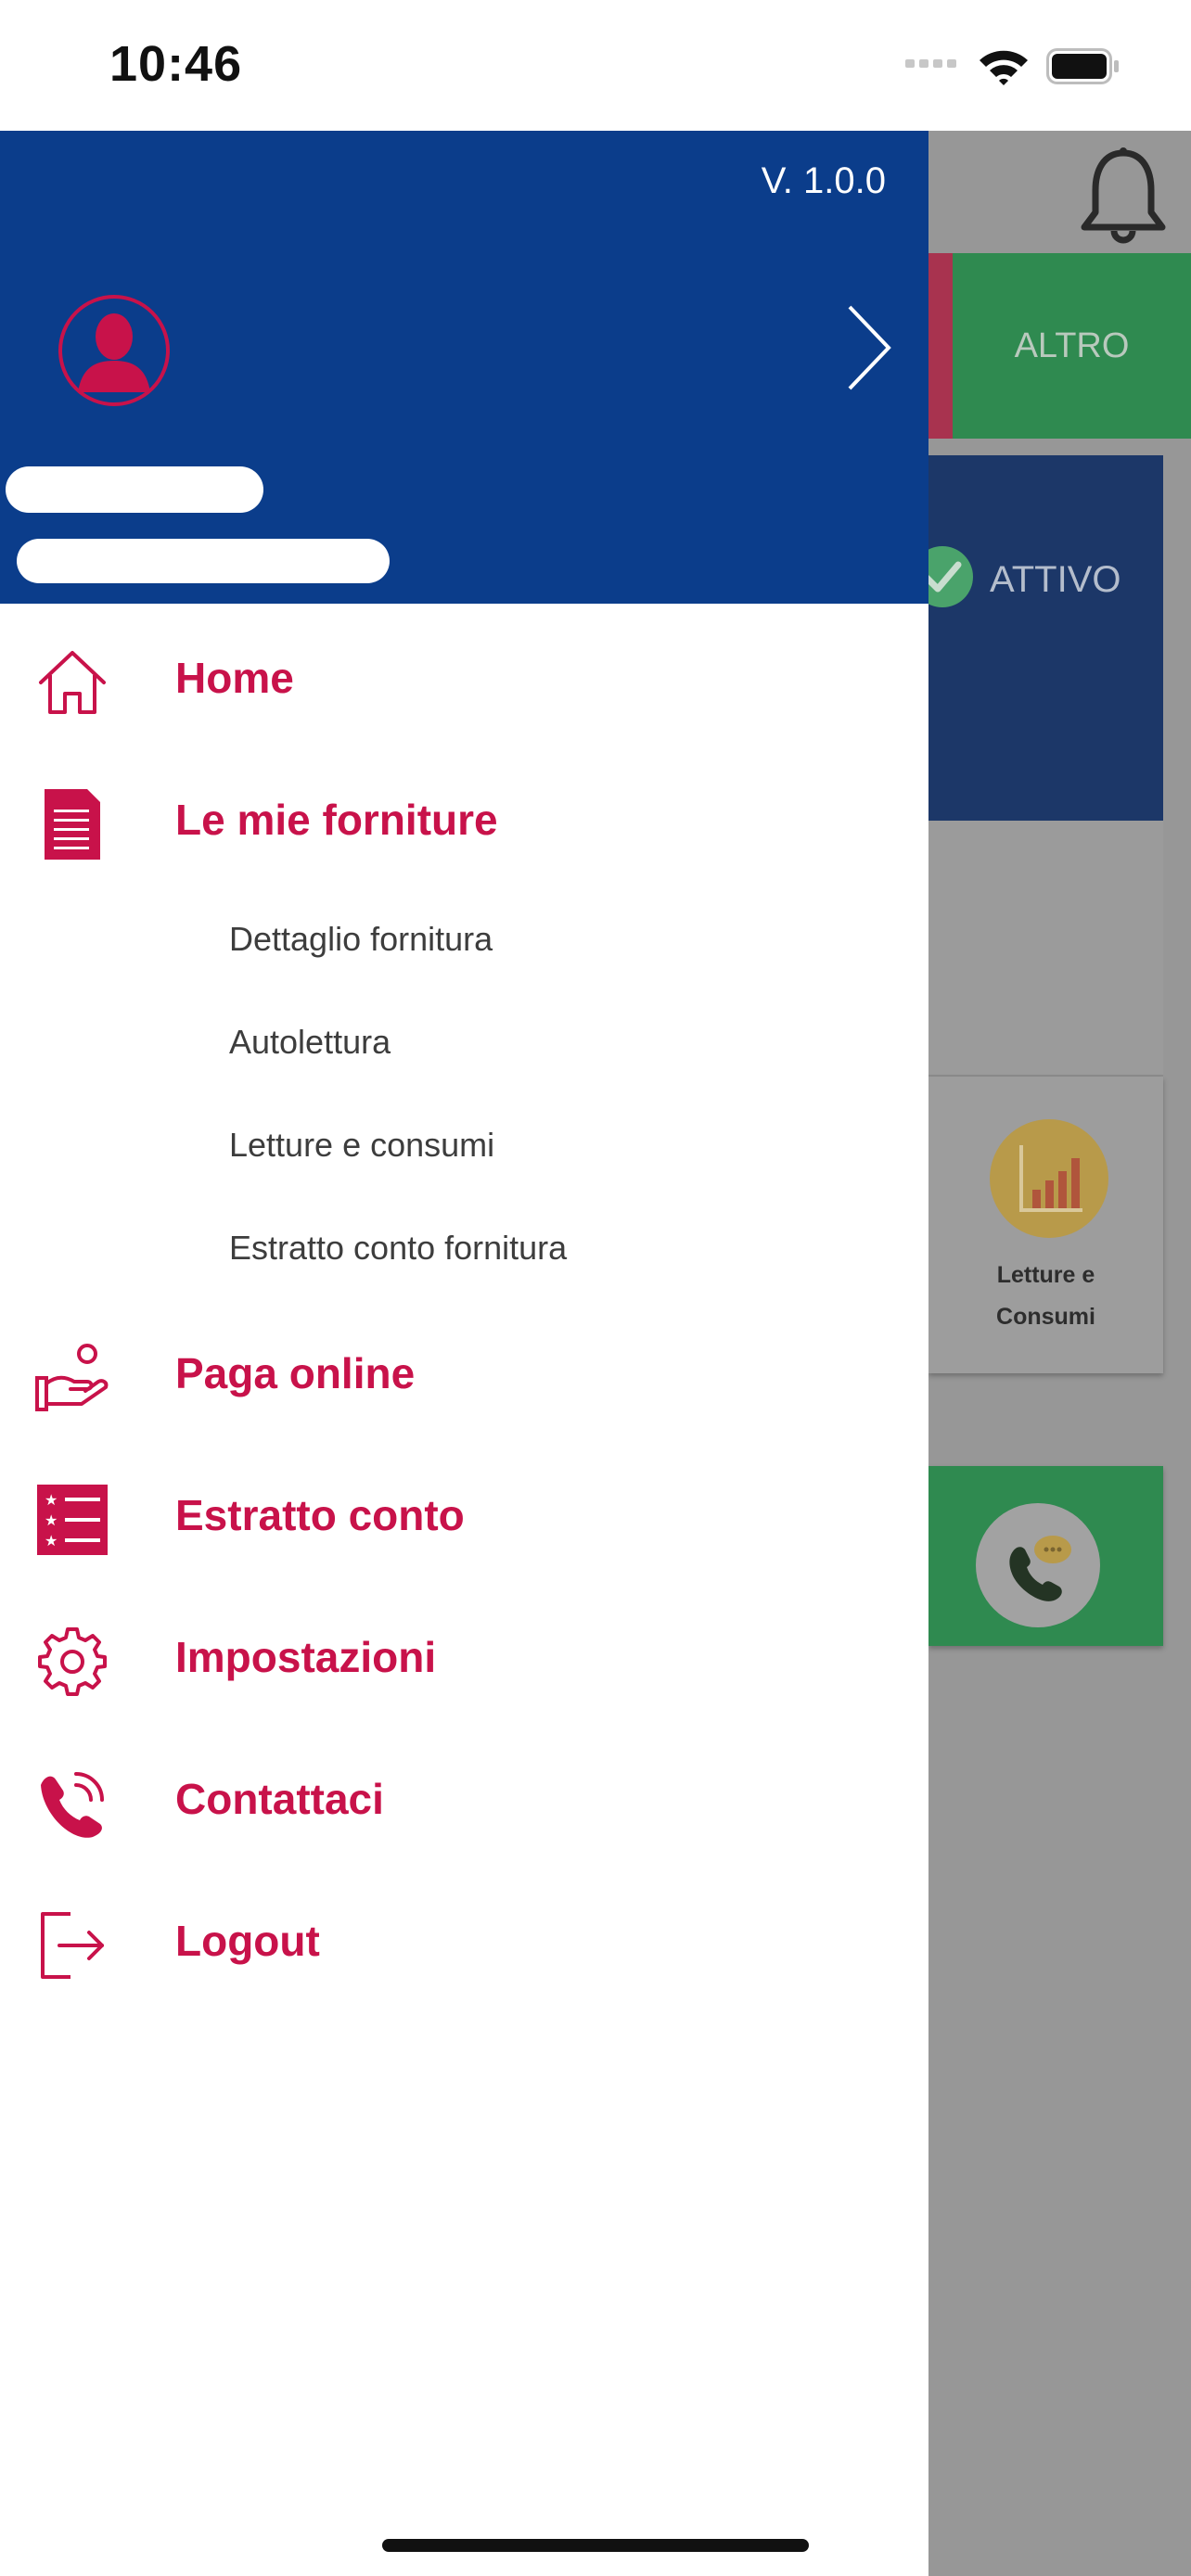 The width and height of the screenshot is (1191, 2576). I want to click on home-icon, so click(72, 682).